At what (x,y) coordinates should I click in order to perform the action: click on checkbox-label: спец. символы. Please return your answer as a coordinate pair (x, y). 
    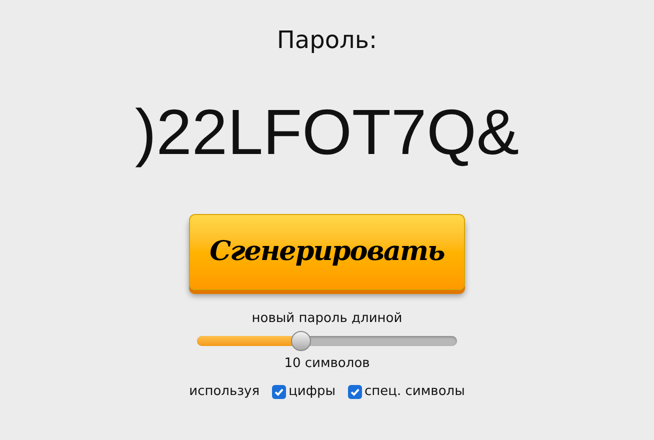
    Looking at the image, I should click on (414, 392).